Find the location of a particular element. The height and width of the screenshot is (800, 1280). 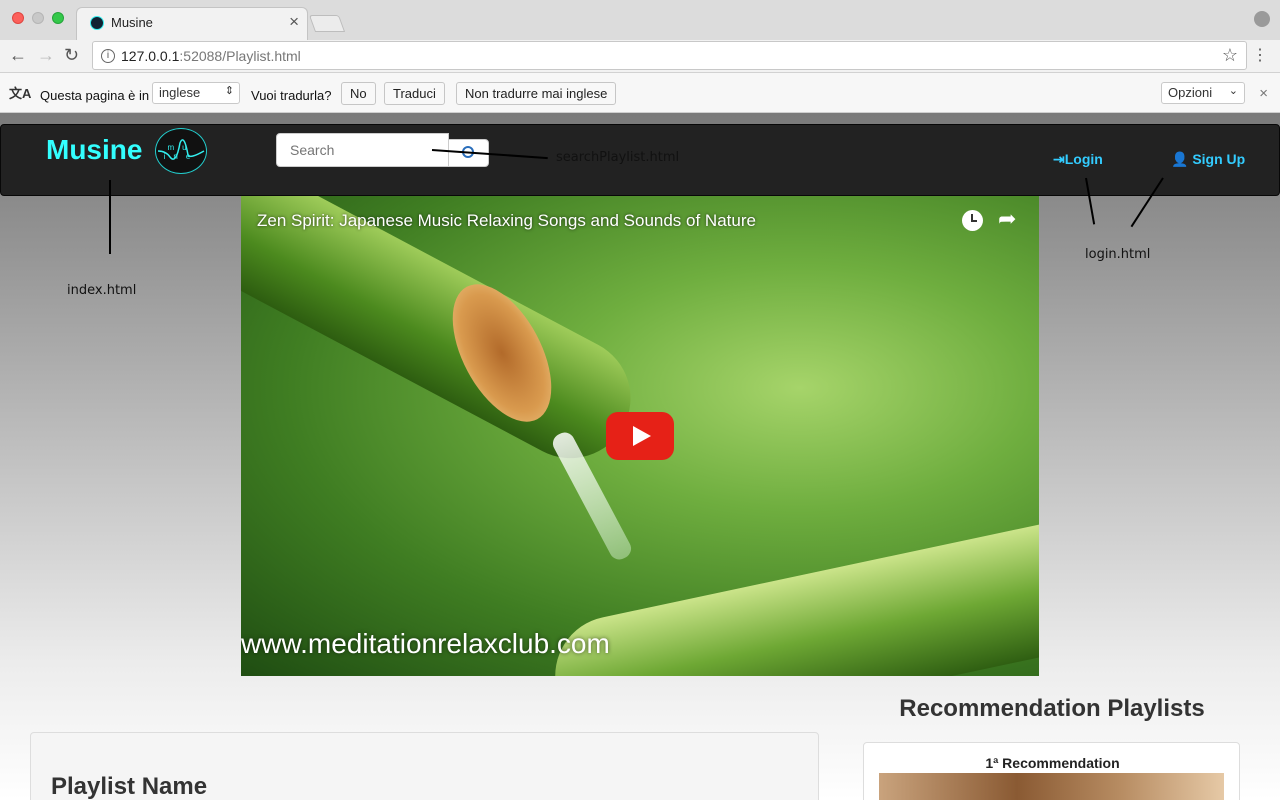

recommendation-card: 1ª Recommendation is located at coordinates (1051, 771).